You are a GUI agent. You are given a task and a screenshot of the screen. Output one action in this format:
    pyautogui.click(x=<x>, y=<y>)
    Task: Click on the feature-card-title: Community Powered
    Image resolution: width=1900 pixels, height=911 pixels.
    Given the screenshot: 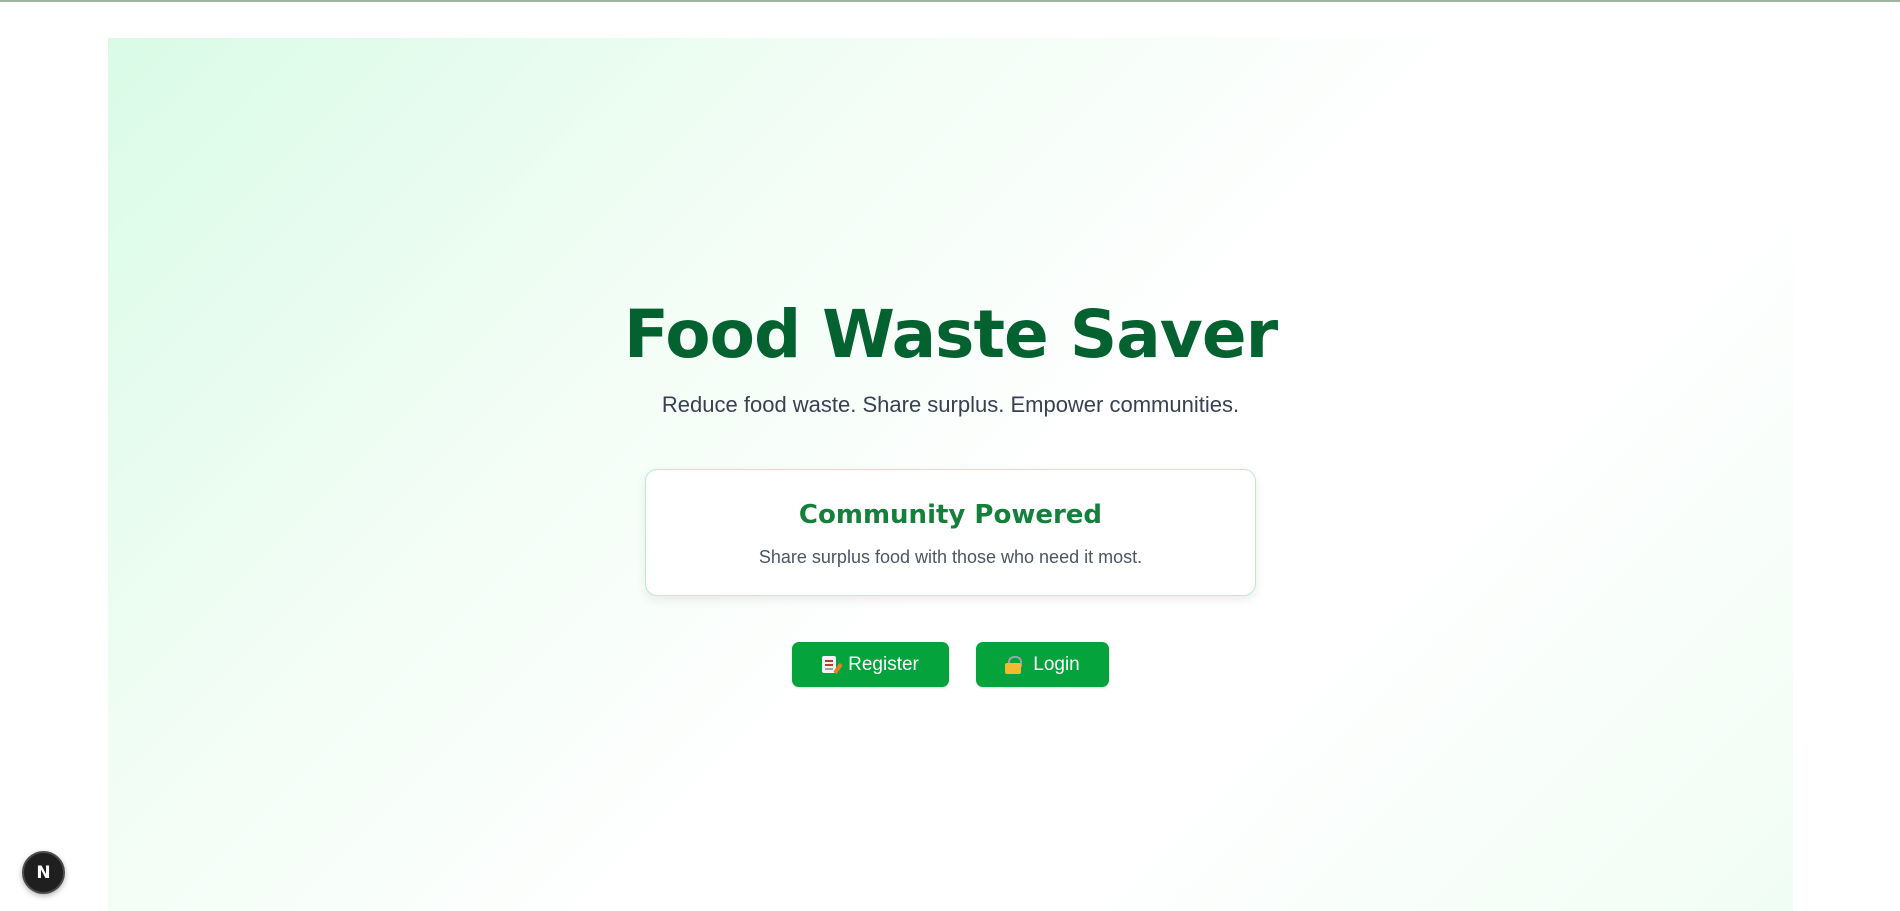 What is the action you would take?
    pyautogui.click(x=950, y=515)
    